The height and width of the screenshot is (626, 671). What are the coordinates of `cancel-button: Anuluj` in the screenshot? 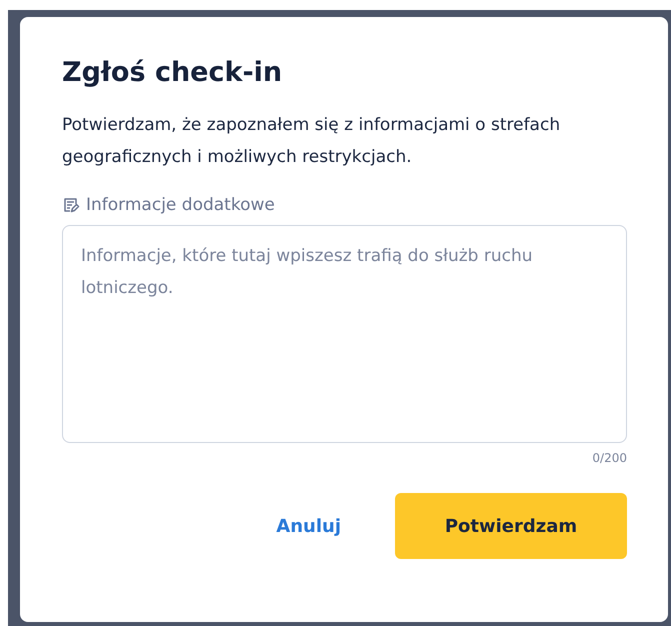 It's located at (308, 526).